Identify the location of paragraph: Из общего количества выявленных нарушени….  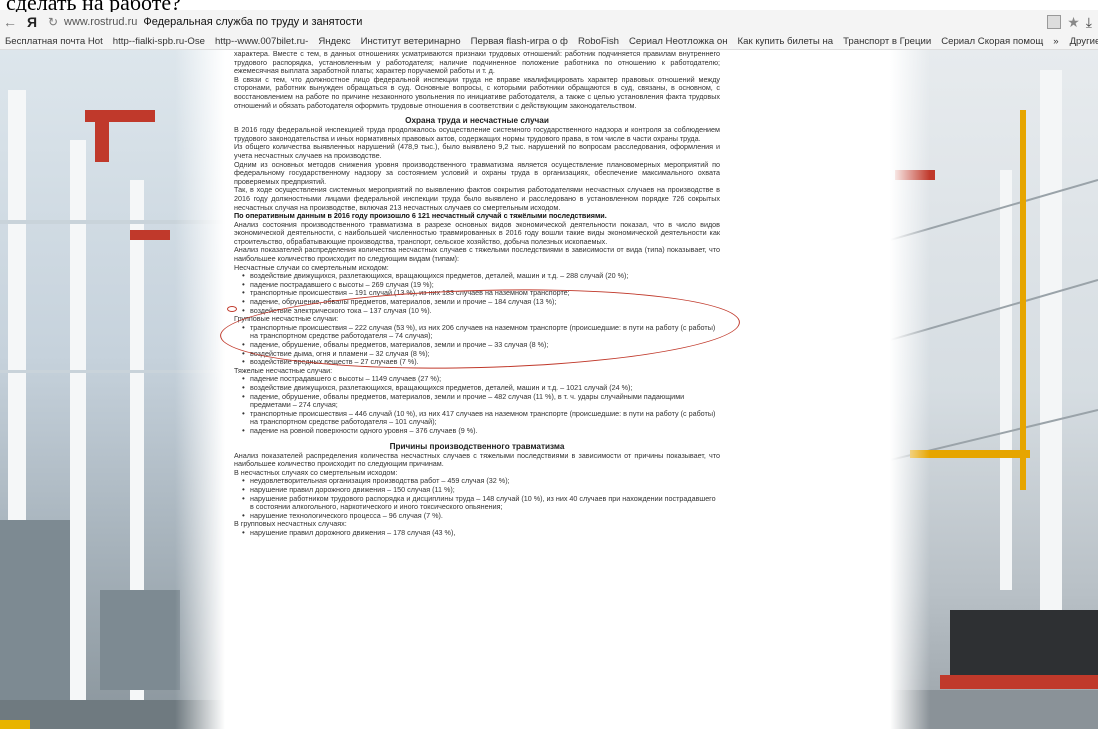
(477, 151).